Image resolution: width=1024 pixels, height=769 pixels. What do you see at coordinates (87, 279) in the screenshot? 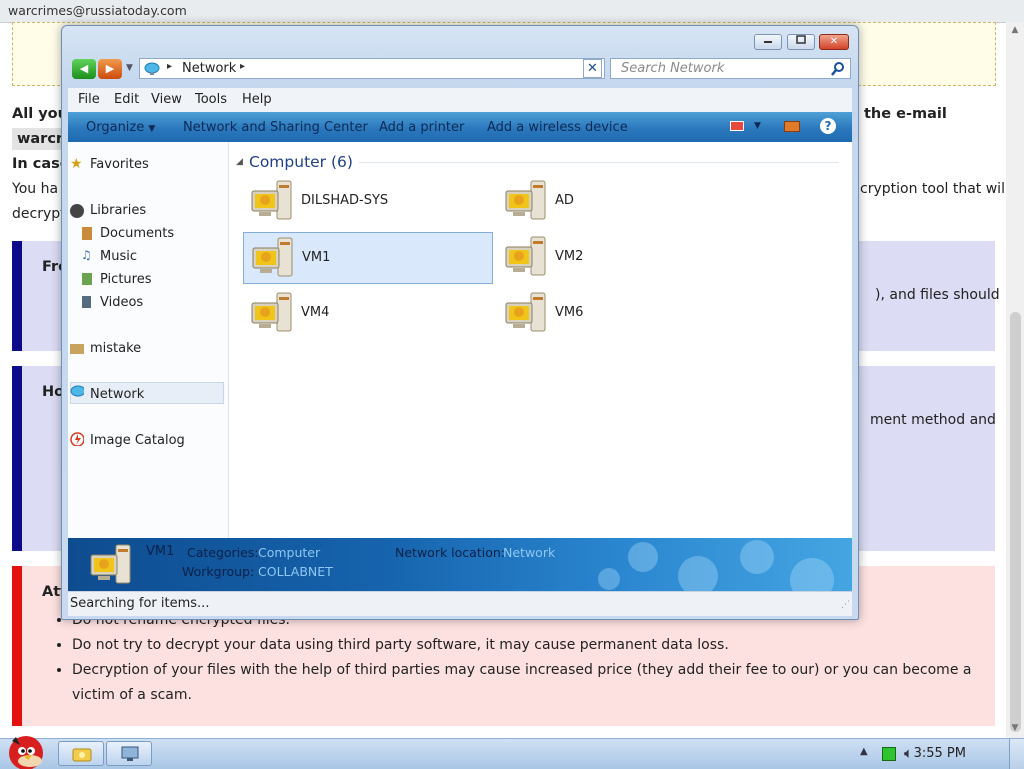
I see `pictures-icon` at bounding box center [87, 279].